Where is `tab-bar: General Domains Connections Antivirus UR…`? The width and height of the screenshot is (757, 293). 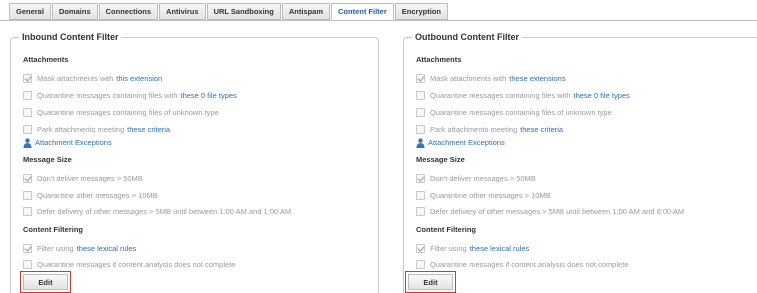
tab-bar: General Domains Connections Antivirus UR… is located at coordinates (229, 11).